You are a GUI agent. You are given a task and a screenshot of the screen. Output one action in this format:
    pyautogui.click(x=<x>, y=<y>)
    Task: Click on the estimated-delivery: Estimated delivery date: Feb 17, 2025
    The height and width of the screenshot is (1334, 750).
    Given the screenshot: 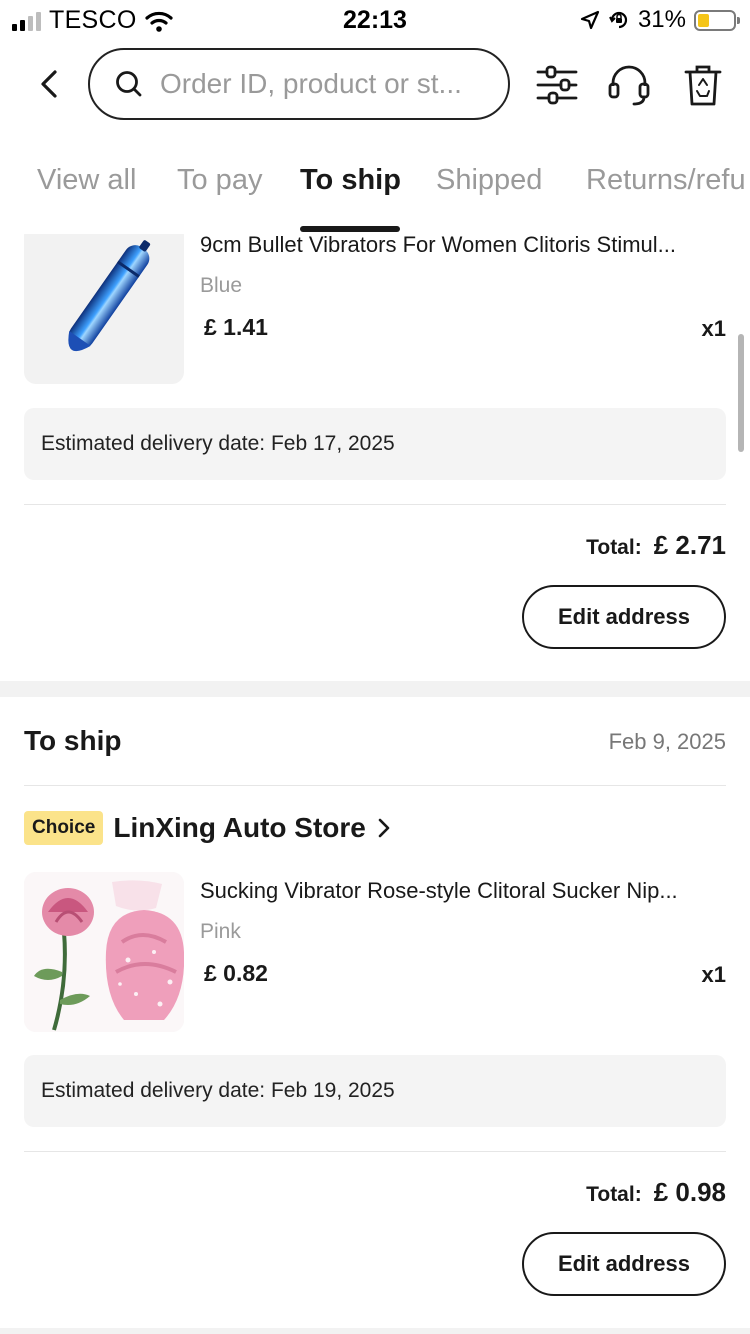 What is the action you would take?
    pyautogui.click(x=375, y=444)
    